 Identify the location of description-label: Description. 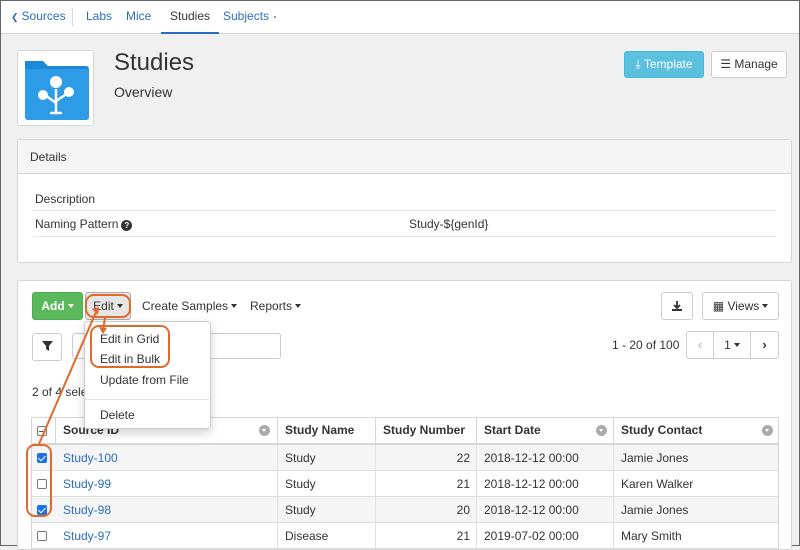
(65, 199).